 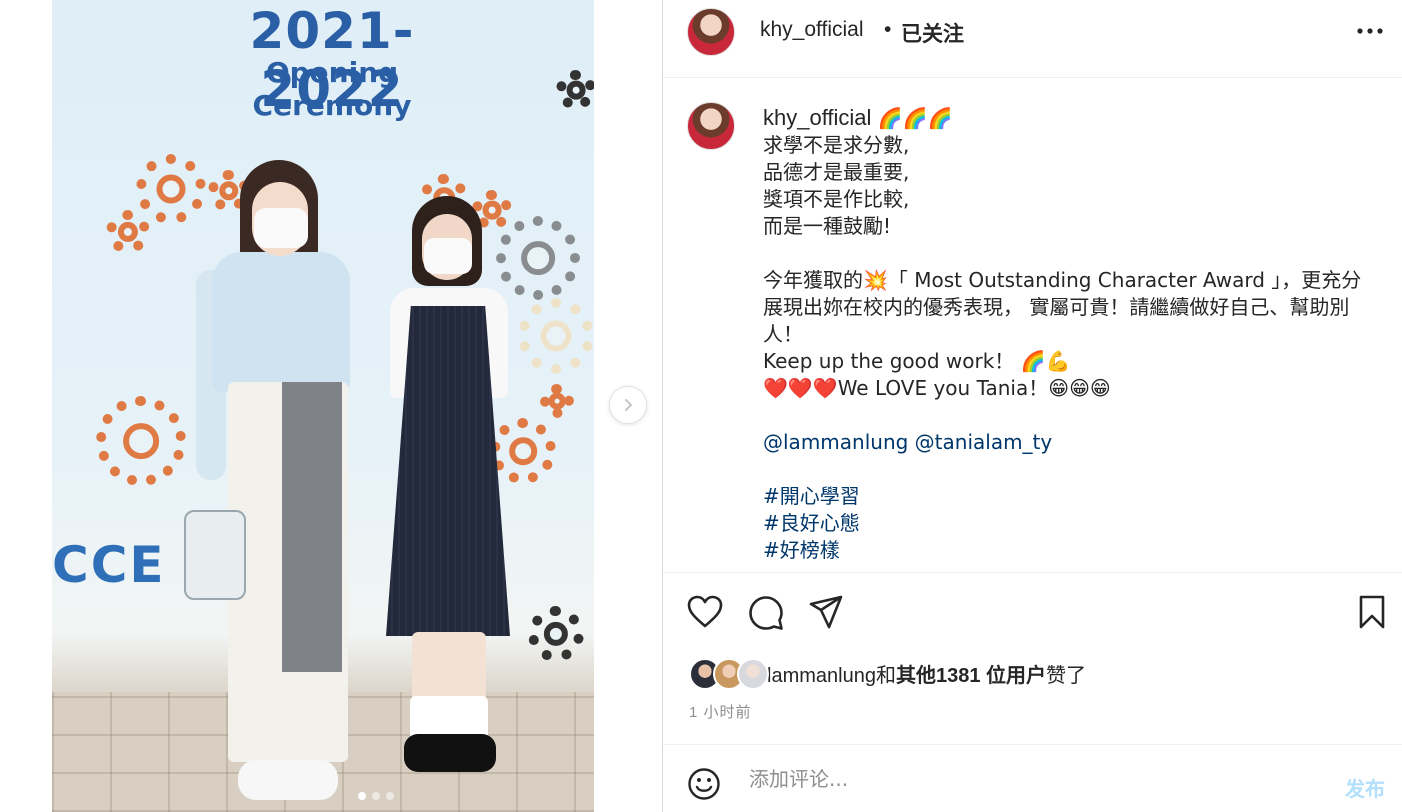 What do you see at coordinates (1032, 39) in the screenshot?
I see `post-header: khy_official • 已关注` at bounding box center [1032, 39].